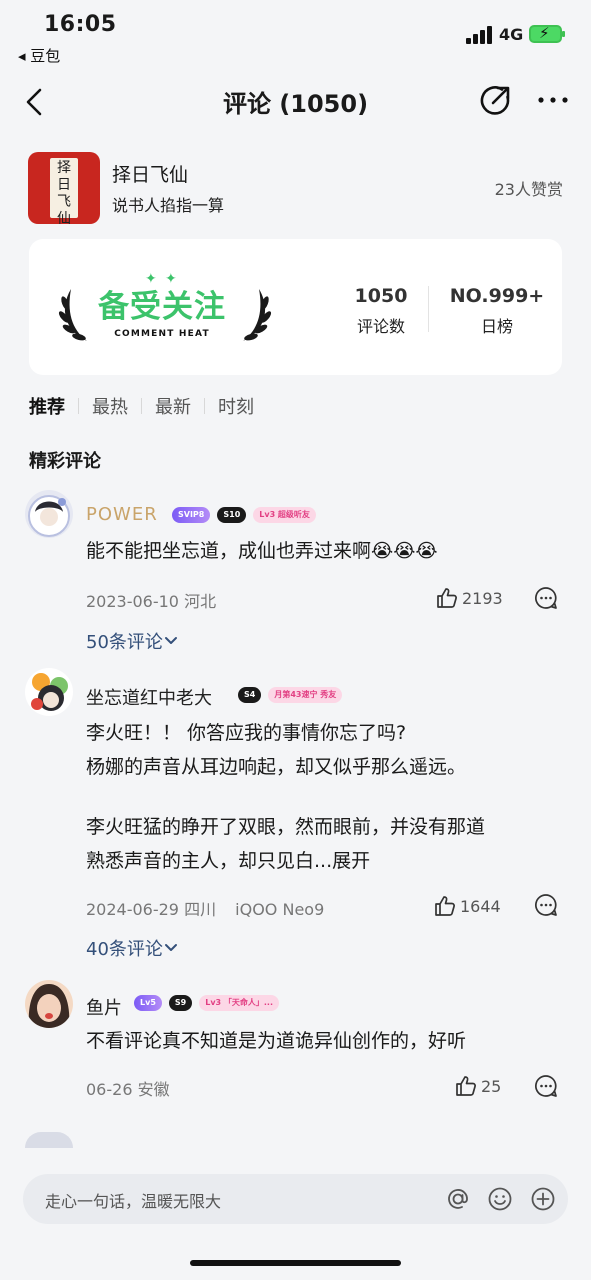 This screenshot has height=1280, width=591. Describe the element at coordinates (500, 1199) in the screenshot. I see `emoji-icon` at that location.